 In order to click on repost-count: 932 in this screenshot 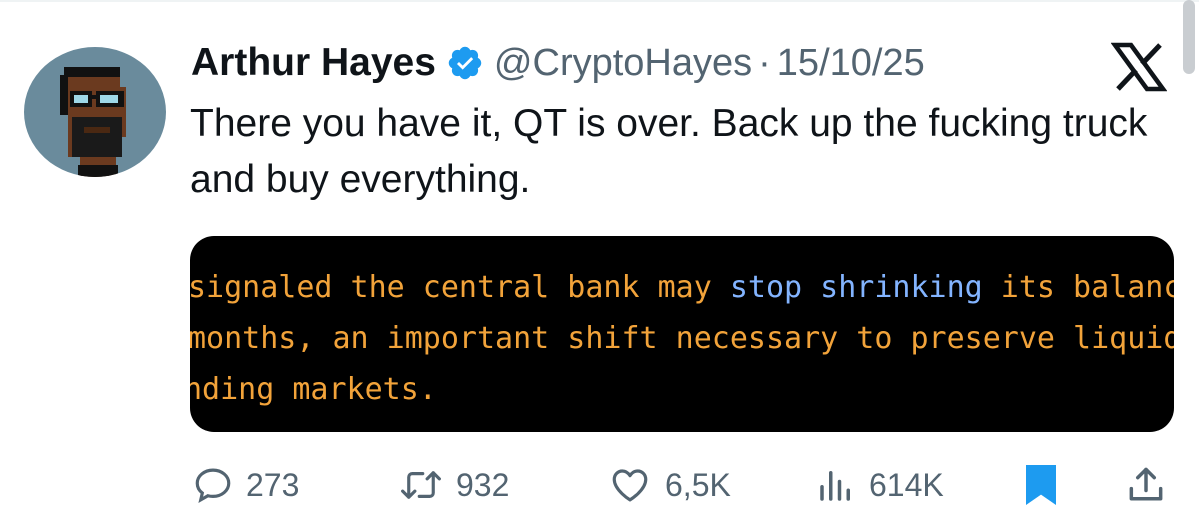, I will do `click(483, 484)`.